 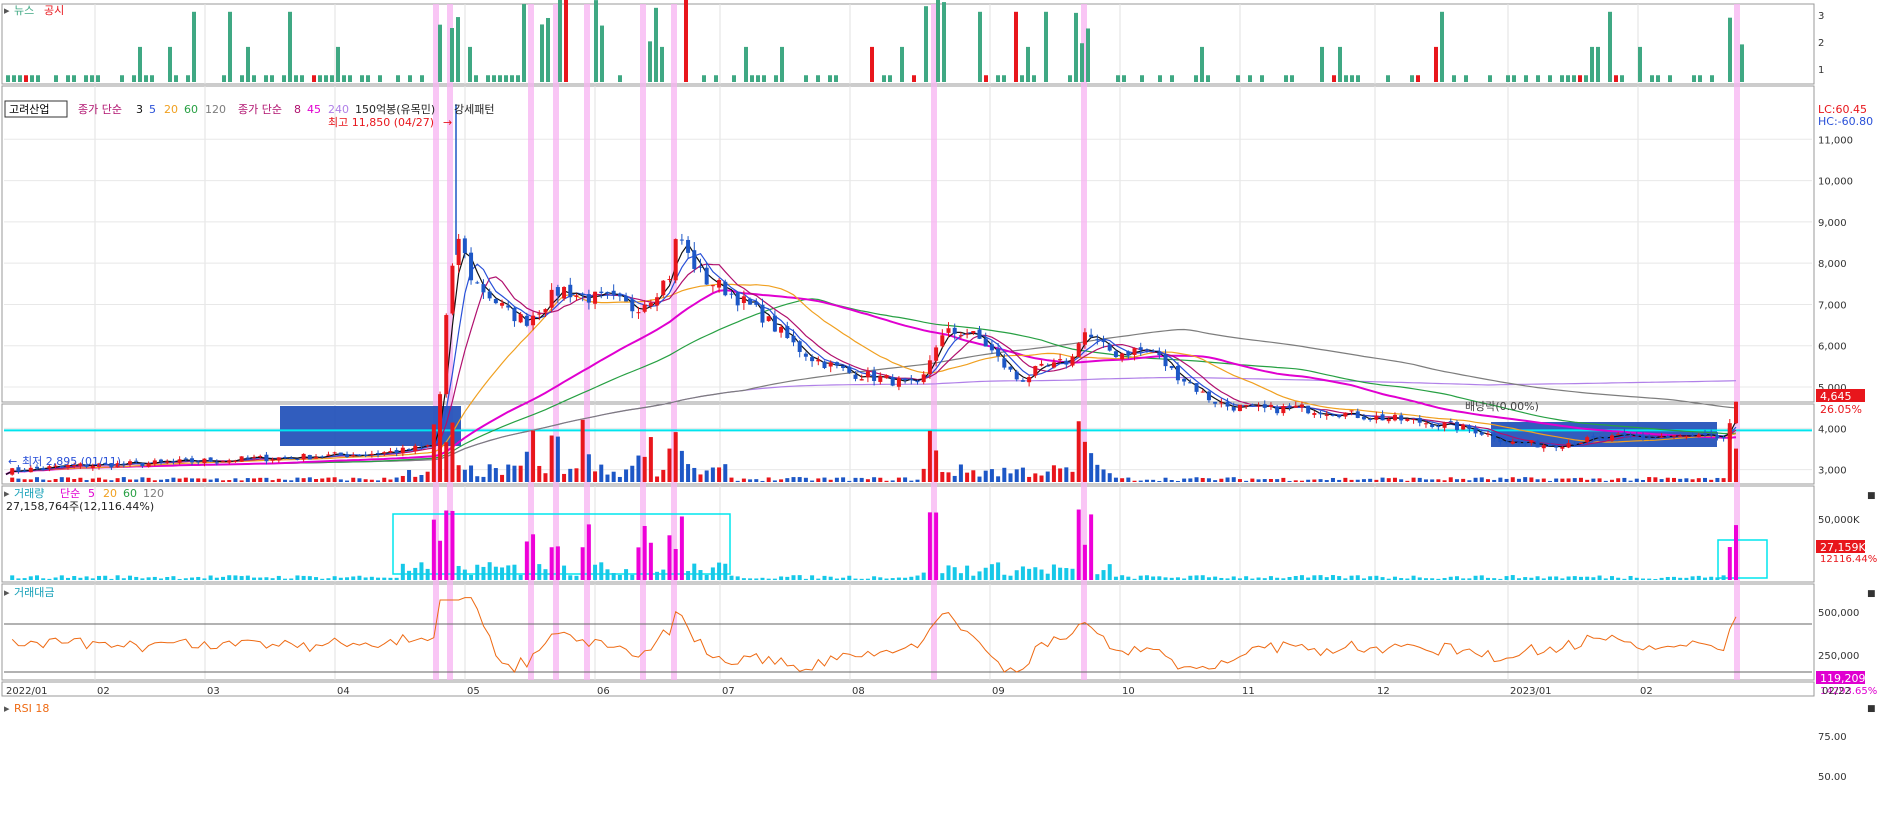 I want to click on hc-label: HC:-60.80, so click(x=1845, y=121).